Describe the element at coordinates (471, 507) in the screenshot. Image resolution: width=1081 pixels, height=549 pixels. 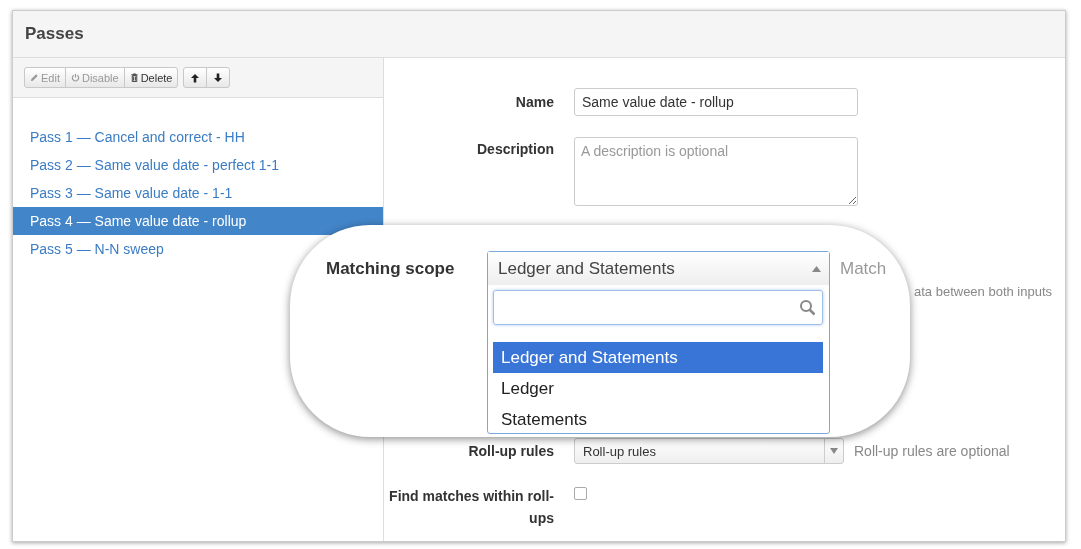
I see `field-label: Find matches within roll-ups` at that location.